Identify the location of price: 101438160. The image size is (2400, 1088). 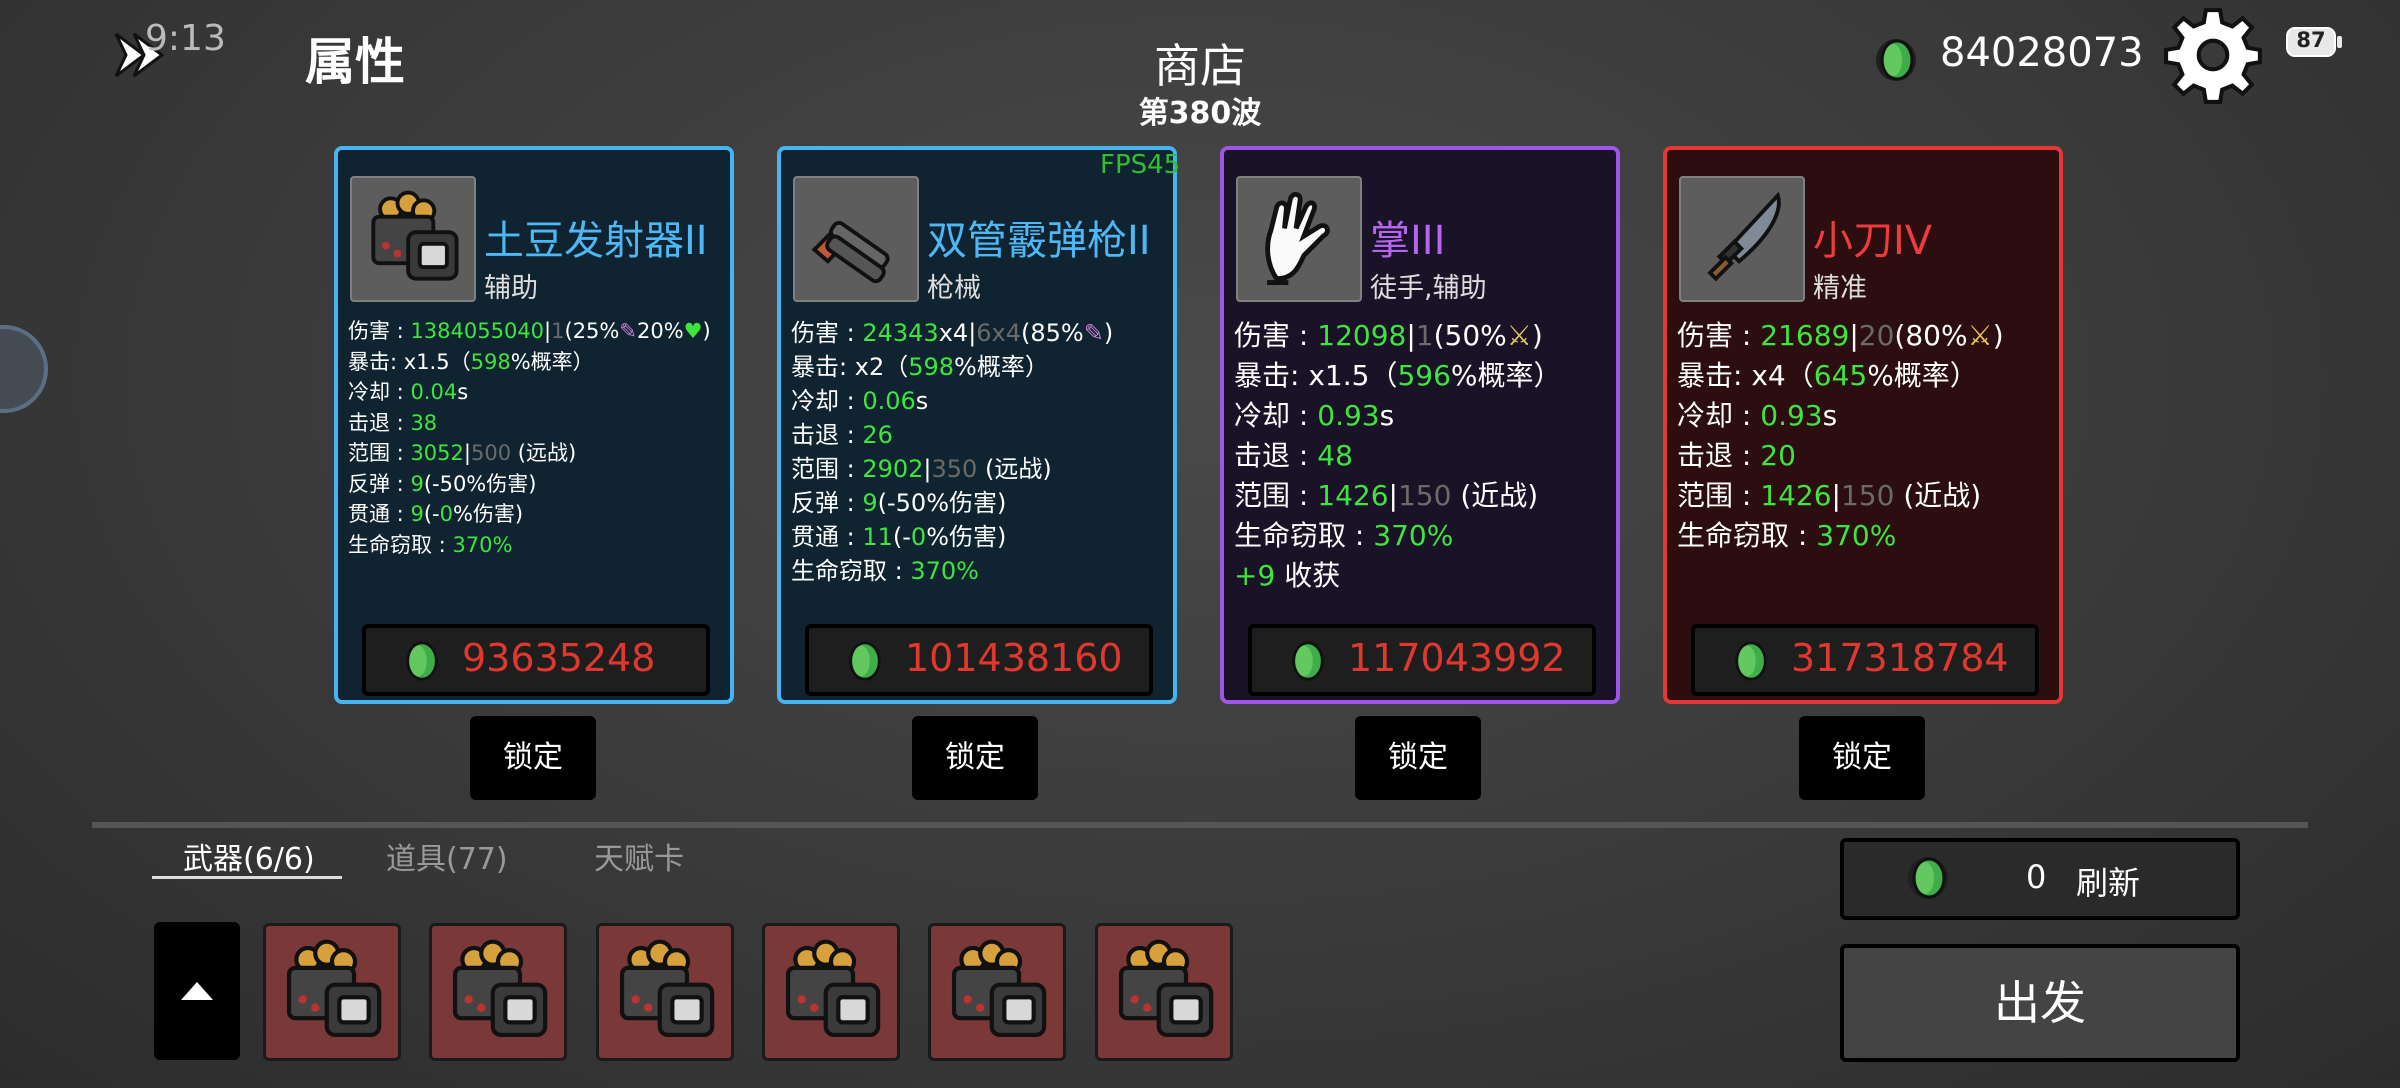
(1014, 658).